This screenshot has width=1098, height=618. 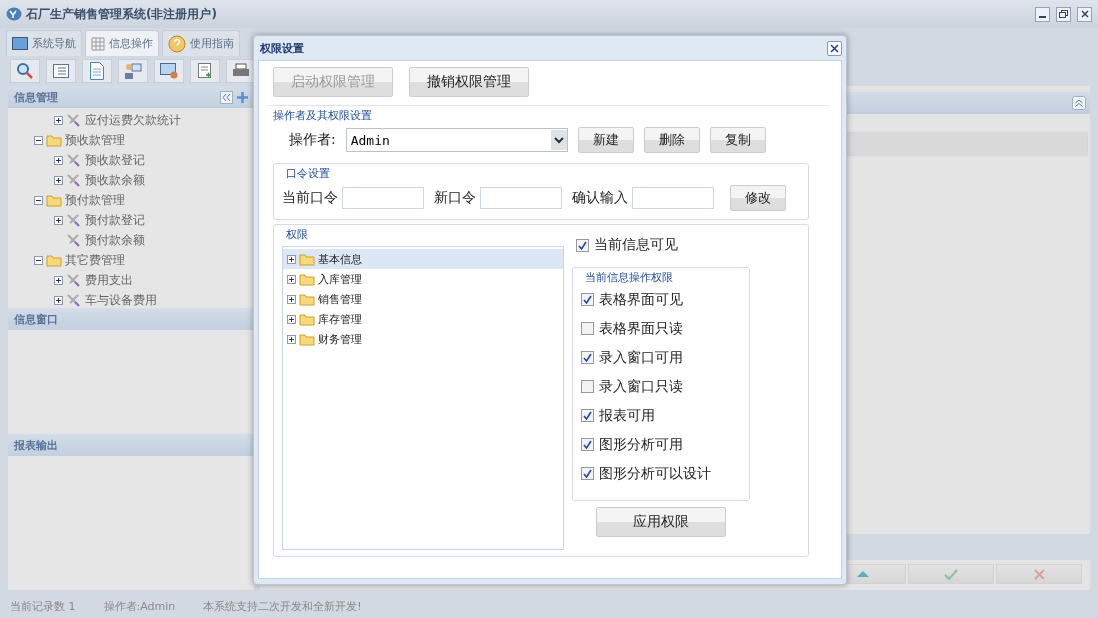 What do you see at coordinates (1039, 574) in the screenshot?
I see `close-icon` at bounding box center [1039, 574].